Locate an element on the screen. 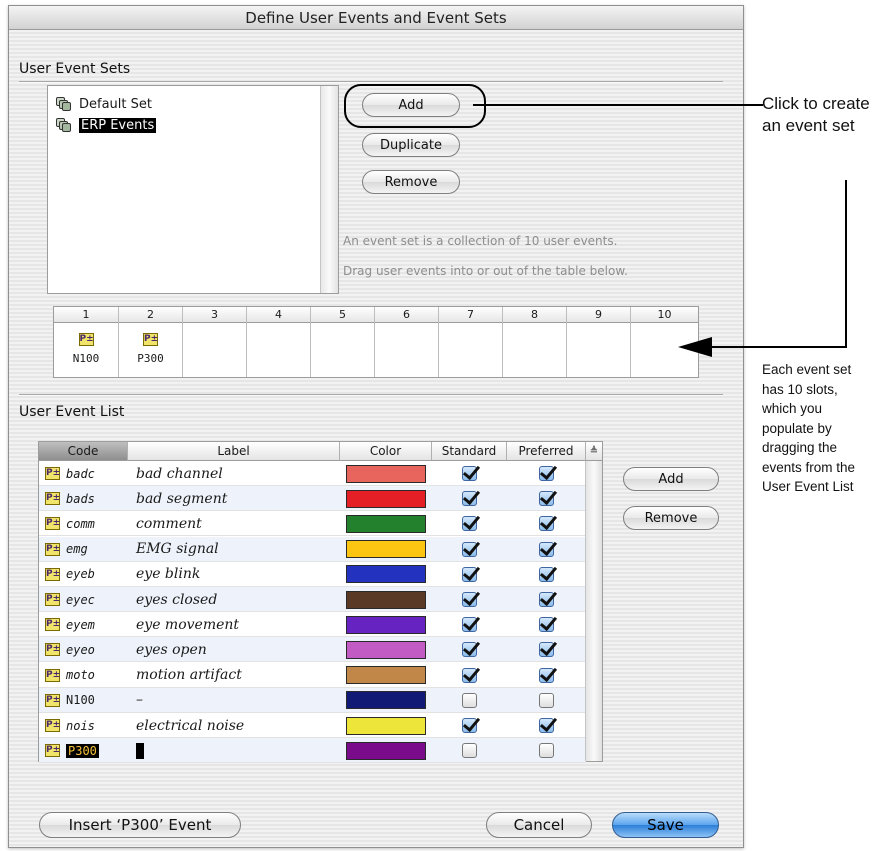  col-header-preferred: Preferred is located at coordinates (546, 451).